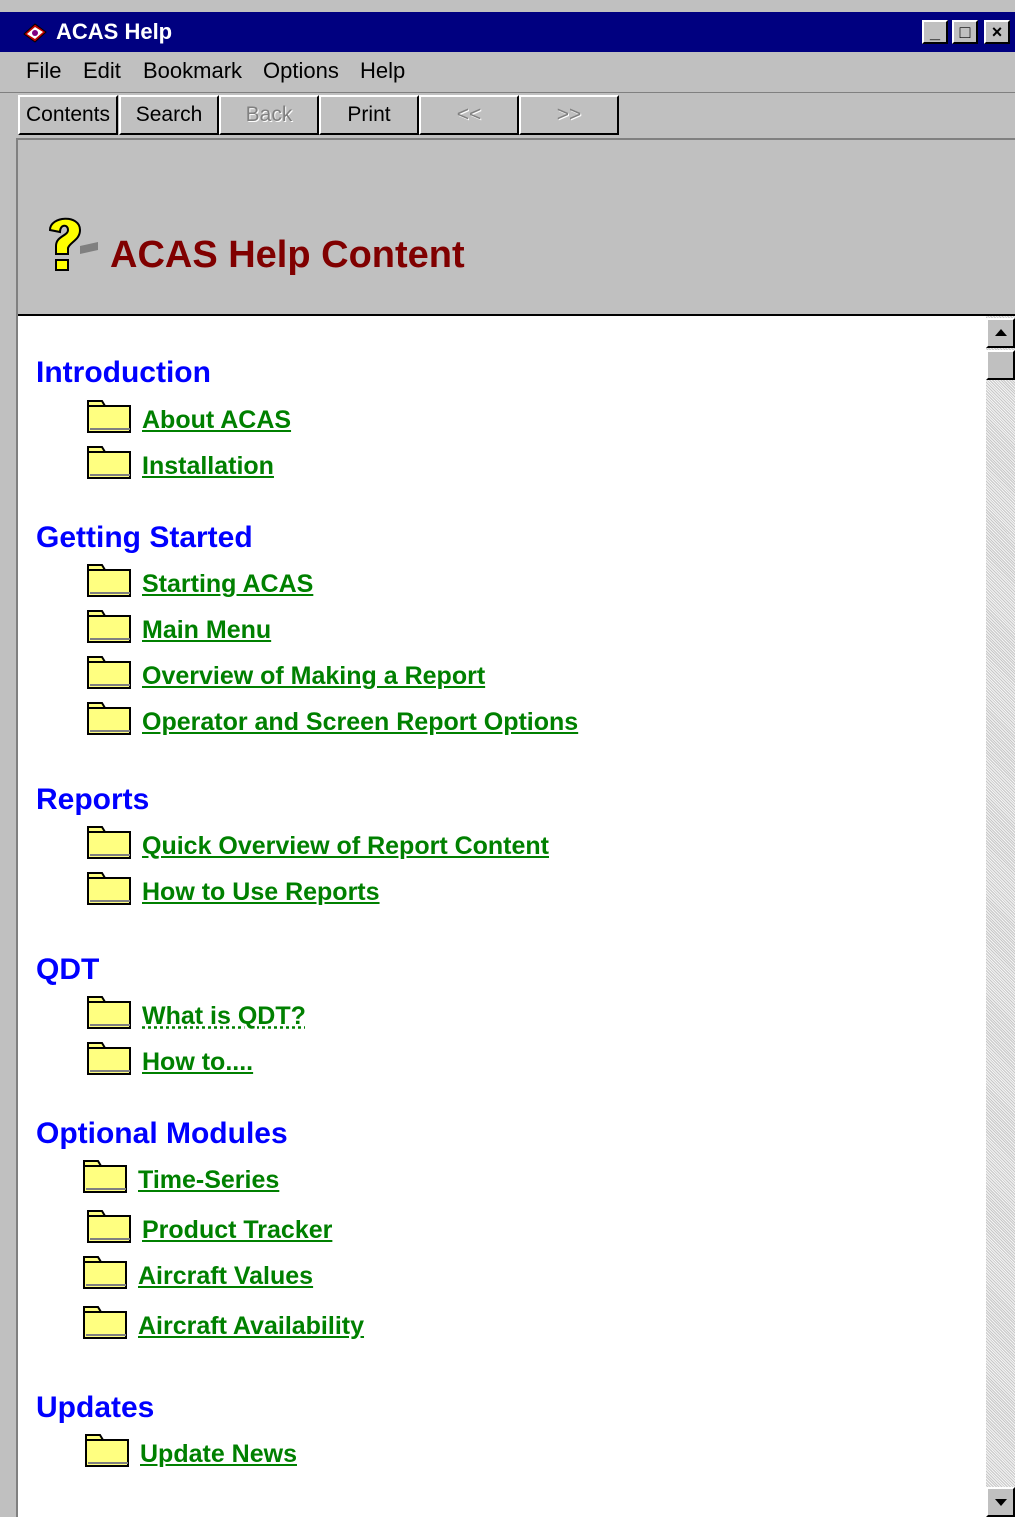  What do you see at coordinates (469, 115) in the screenshot?
I see `previous-topic-button: <<` at bounding box center [469, 115].